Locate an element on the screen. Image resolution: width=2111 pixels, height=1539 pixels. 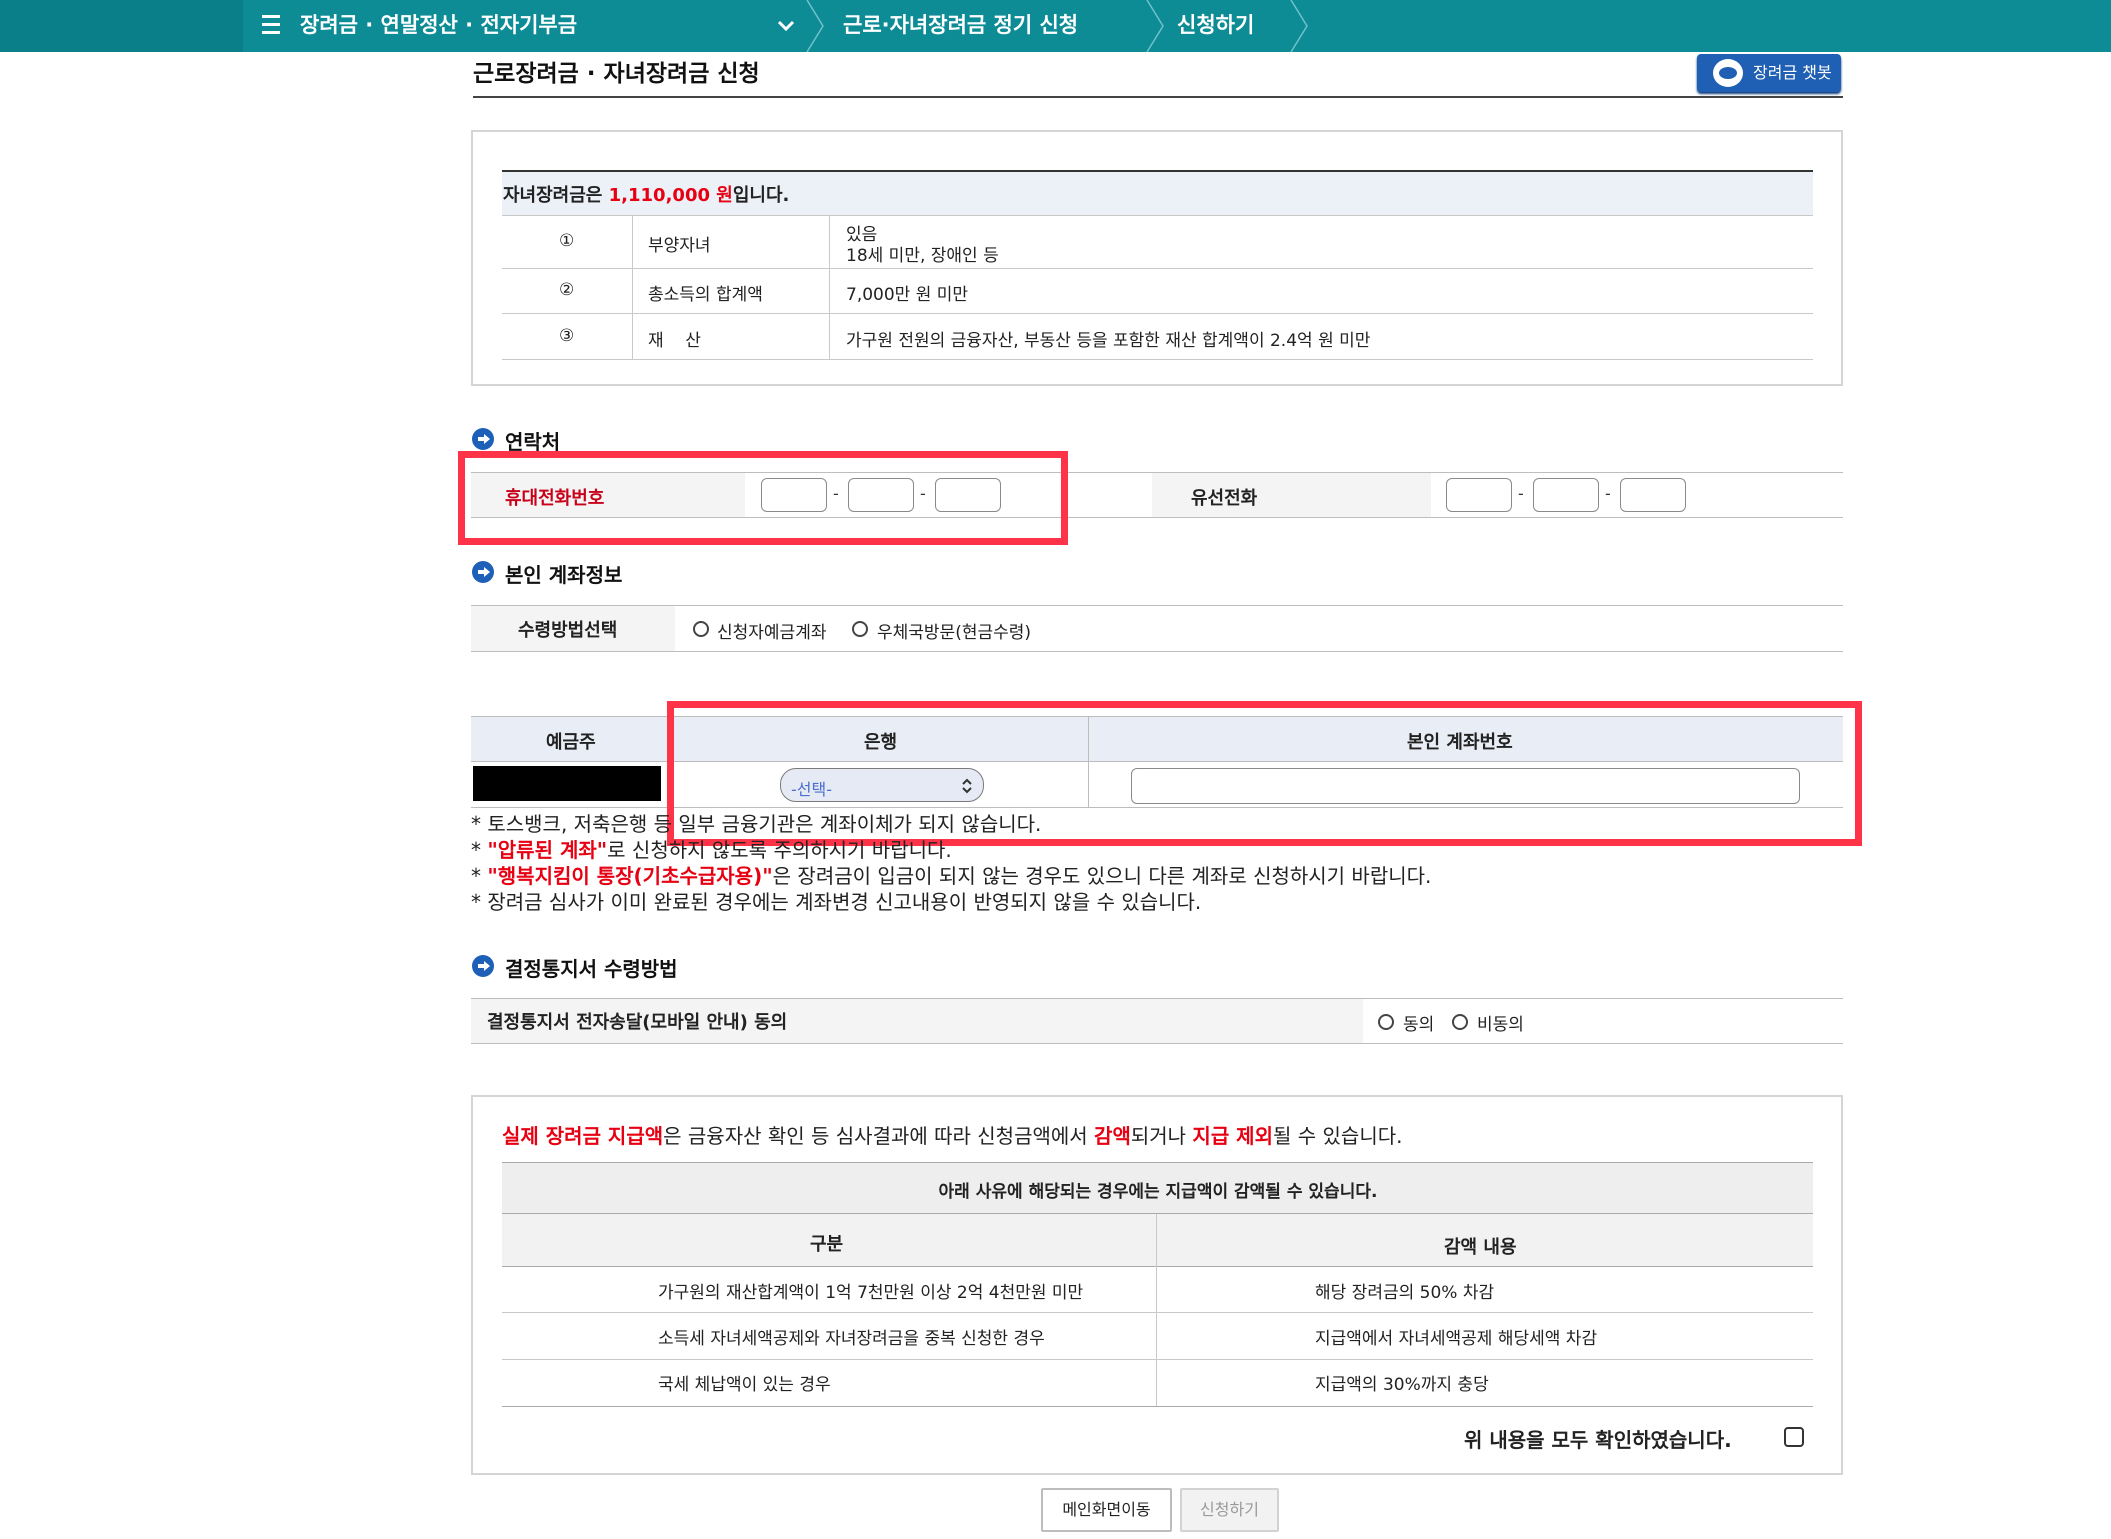
requirement-number: ① is located at coordinates (567, 241).